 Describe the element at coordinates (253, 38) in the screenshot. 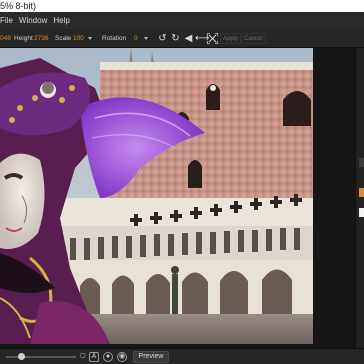

I see `cancel-button: Cancel` at that location.